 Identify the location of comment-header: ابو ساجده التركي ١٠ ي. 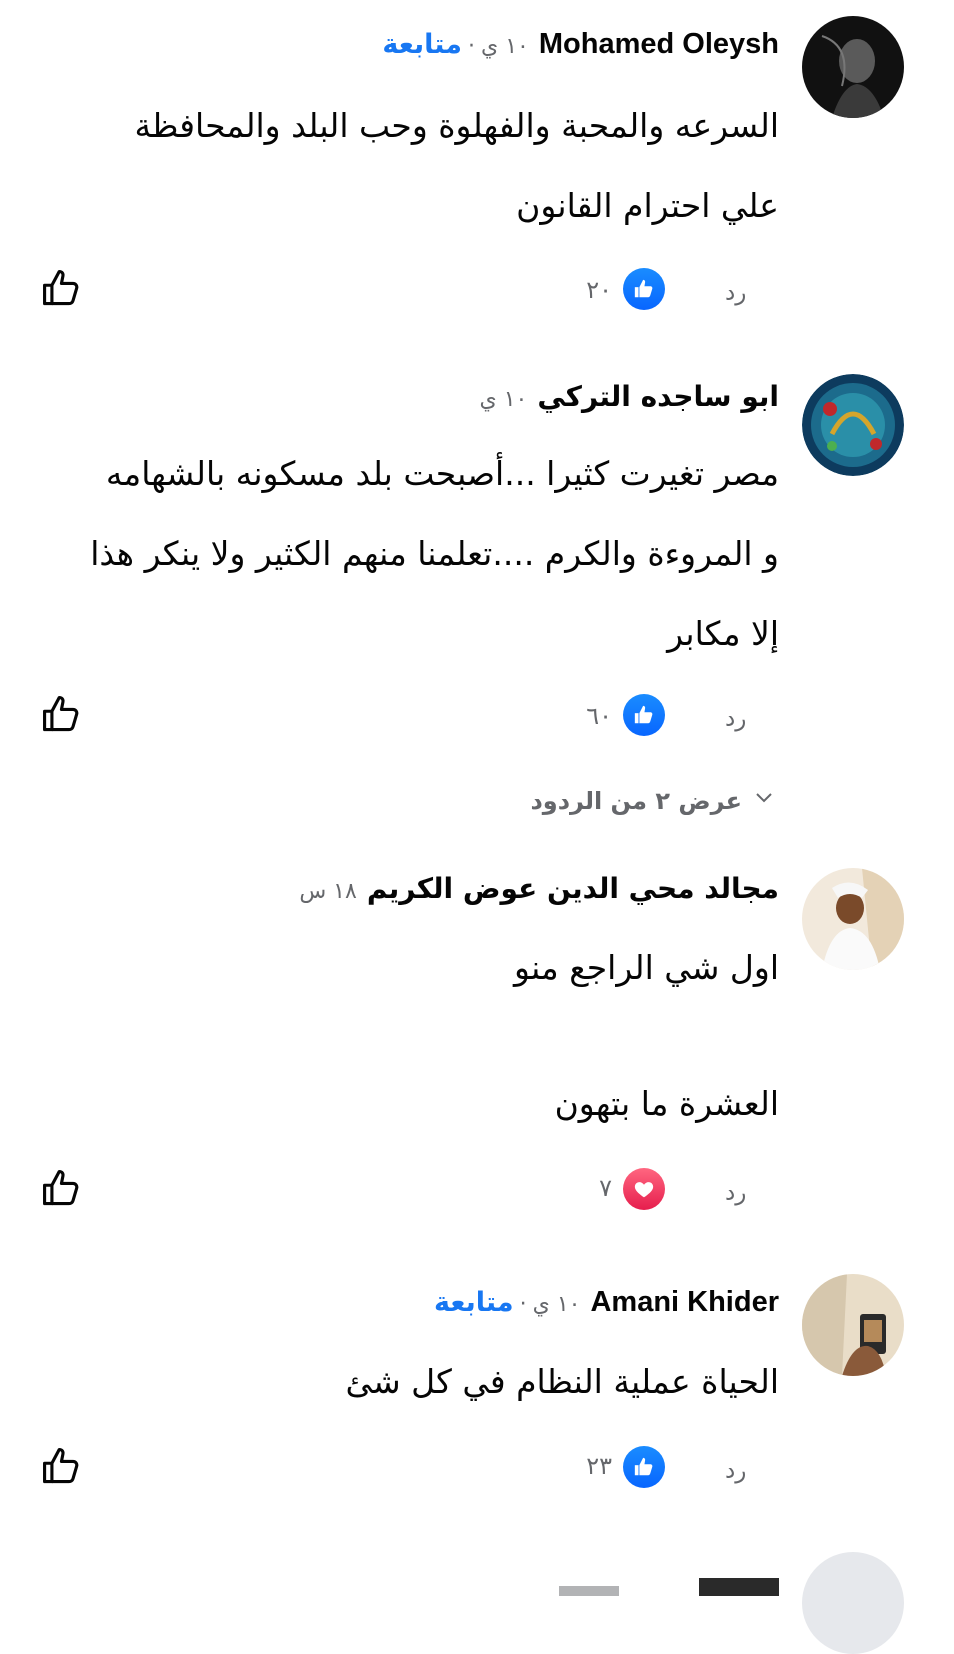
(629, 396).